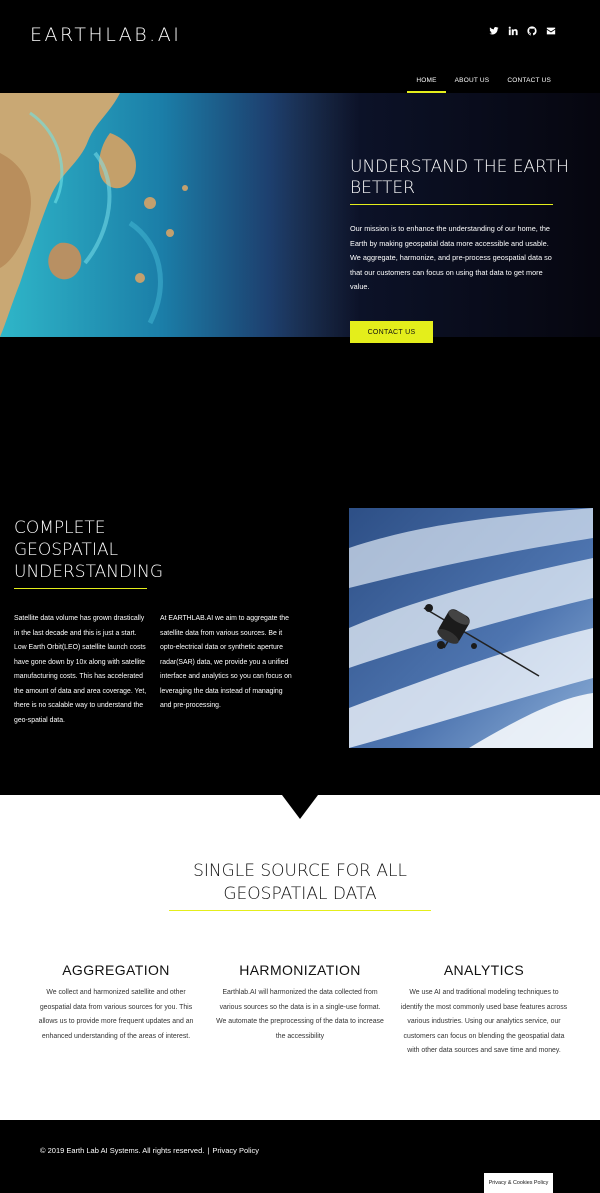 This screenshot has height=1193, width=600. I want to click on main-nav: HOME ABOUT US CONTACT US, so click(483, 83).